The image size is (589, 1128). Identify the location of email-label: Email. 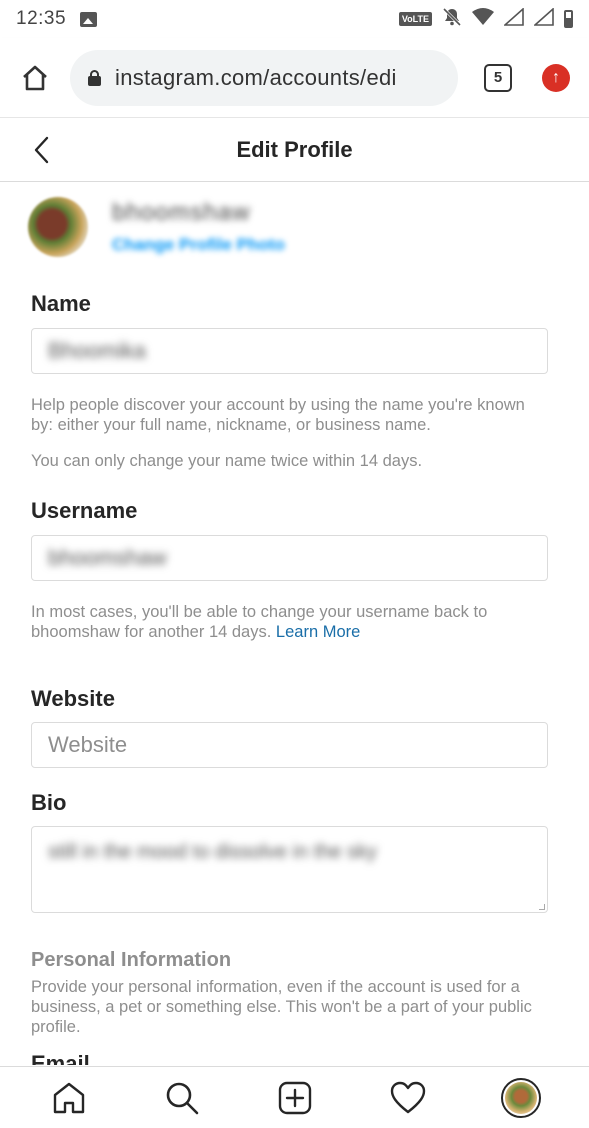
(60, 1058).